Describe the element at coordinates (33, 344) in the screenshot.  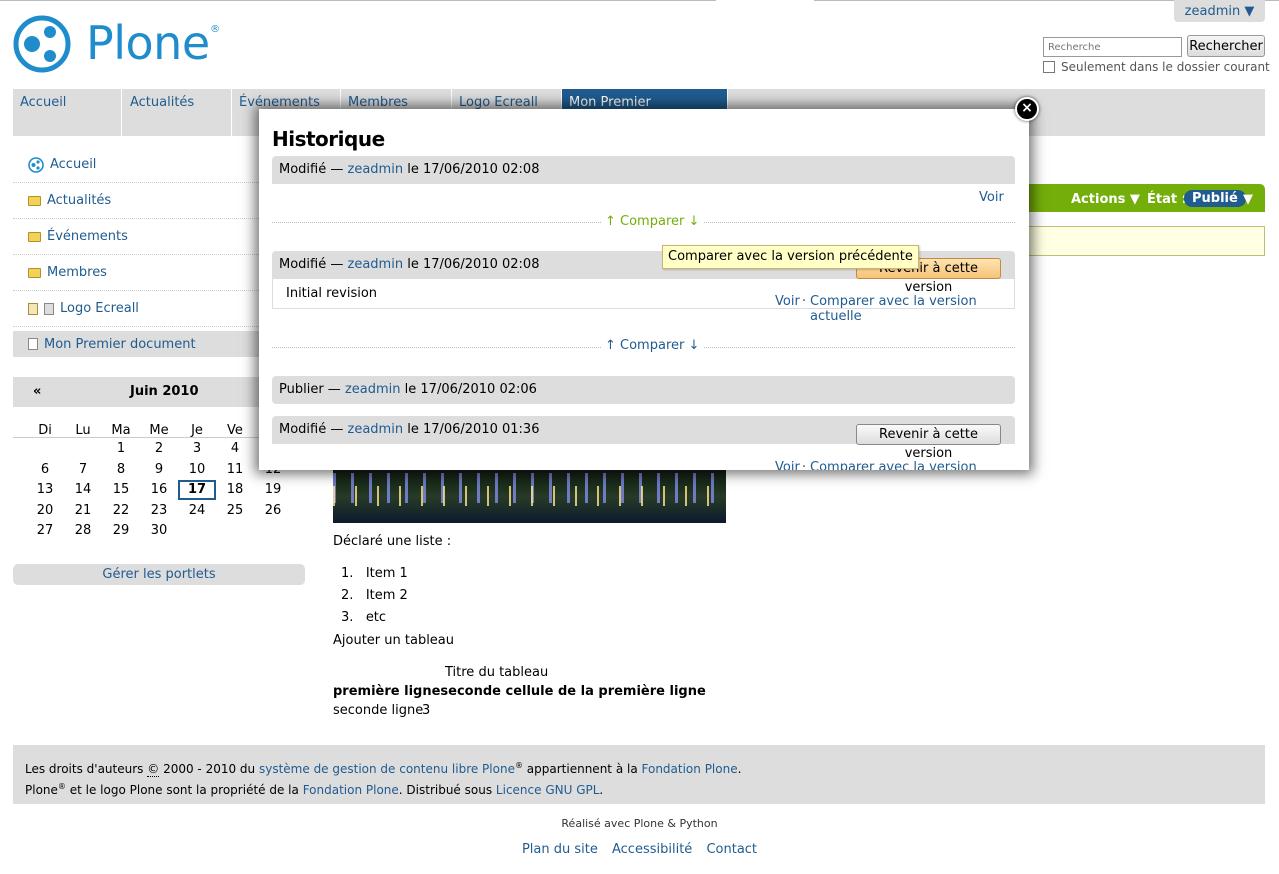
I see `document-icon` at that location.